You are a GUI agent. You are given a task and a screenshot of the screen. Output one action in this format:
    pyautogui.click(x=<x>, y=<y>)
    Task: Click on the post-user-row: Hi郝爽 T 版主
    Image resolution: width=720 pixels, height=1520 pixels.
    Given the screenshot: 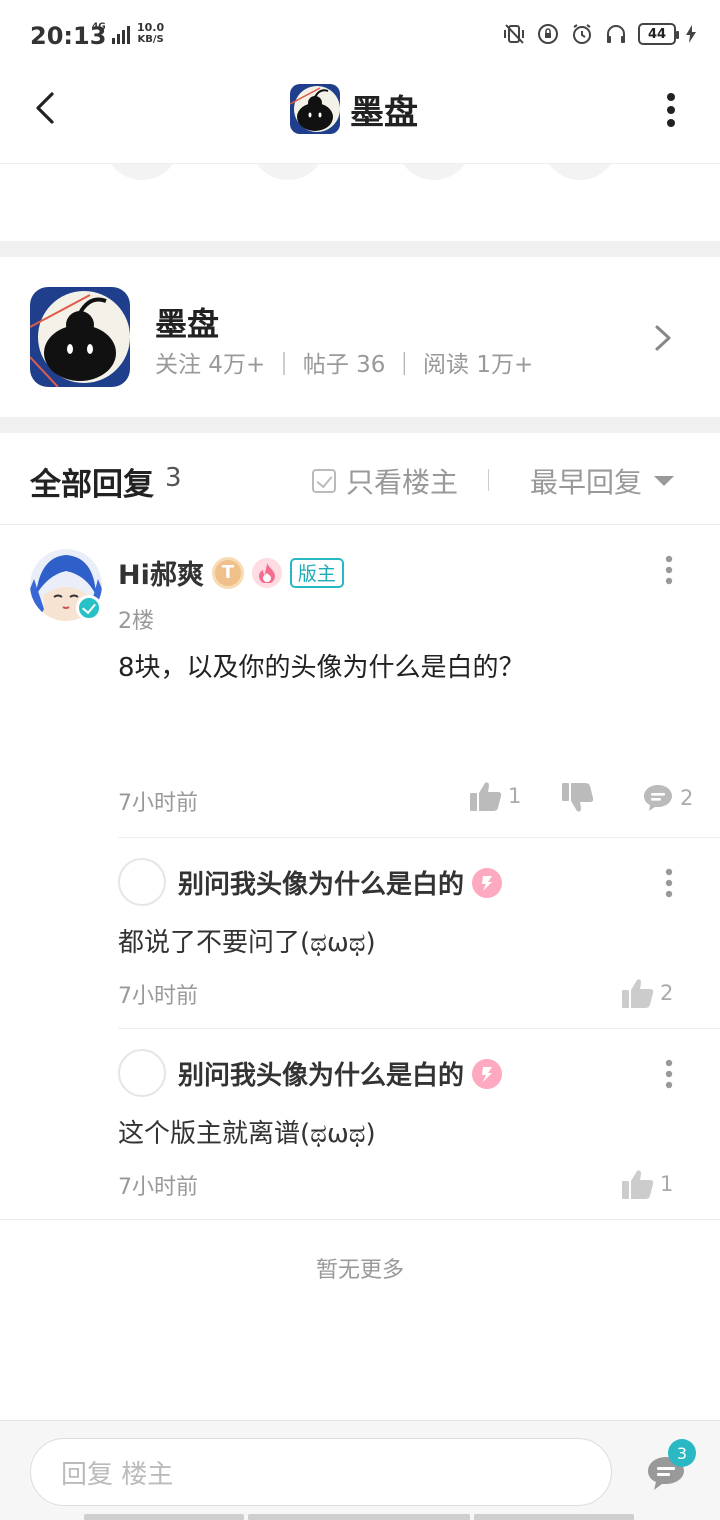 What is the action you would take?
    pyautogui.click(x=231, y=572)
    